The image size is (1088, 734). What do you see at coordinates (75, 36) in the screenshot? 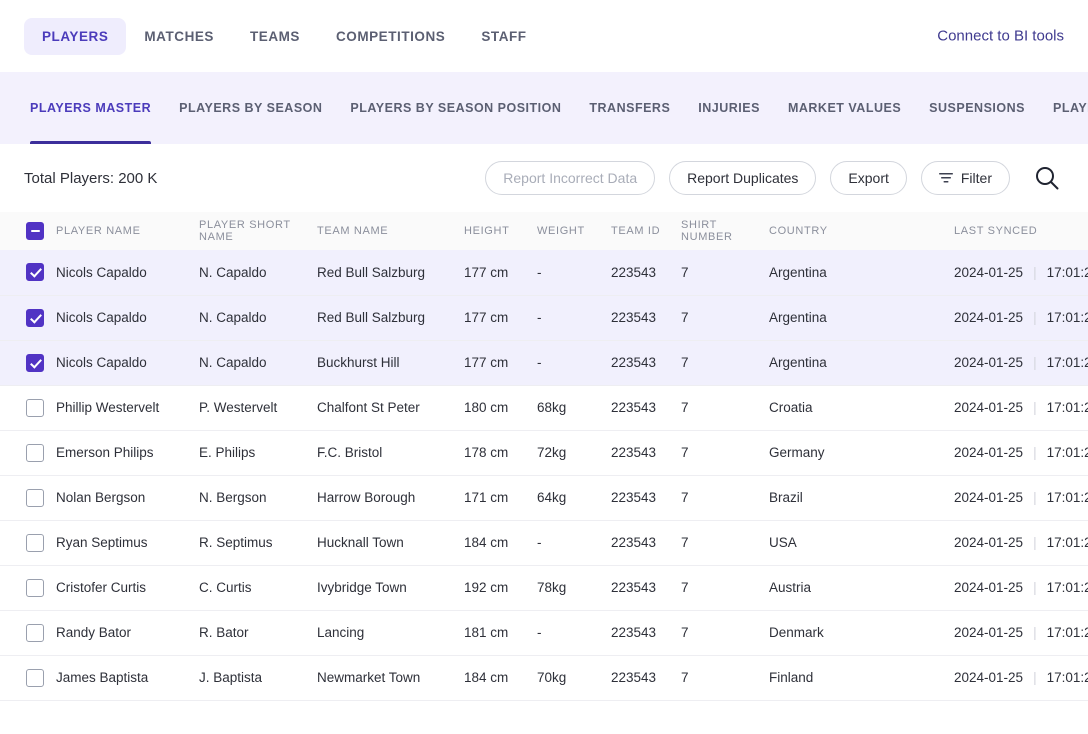
I see `top-nav-item-players: PLAYERS` at bounding box center [75, 36].